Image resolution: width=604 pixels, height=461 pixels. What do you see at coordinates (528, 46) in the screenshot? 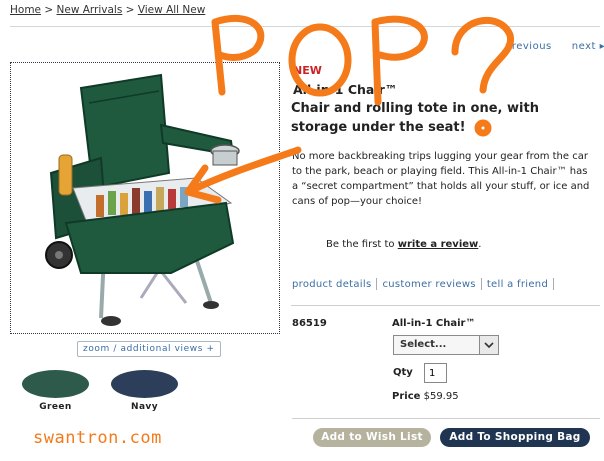
I see `previous-link: previous` at bounding box center [528, 46].